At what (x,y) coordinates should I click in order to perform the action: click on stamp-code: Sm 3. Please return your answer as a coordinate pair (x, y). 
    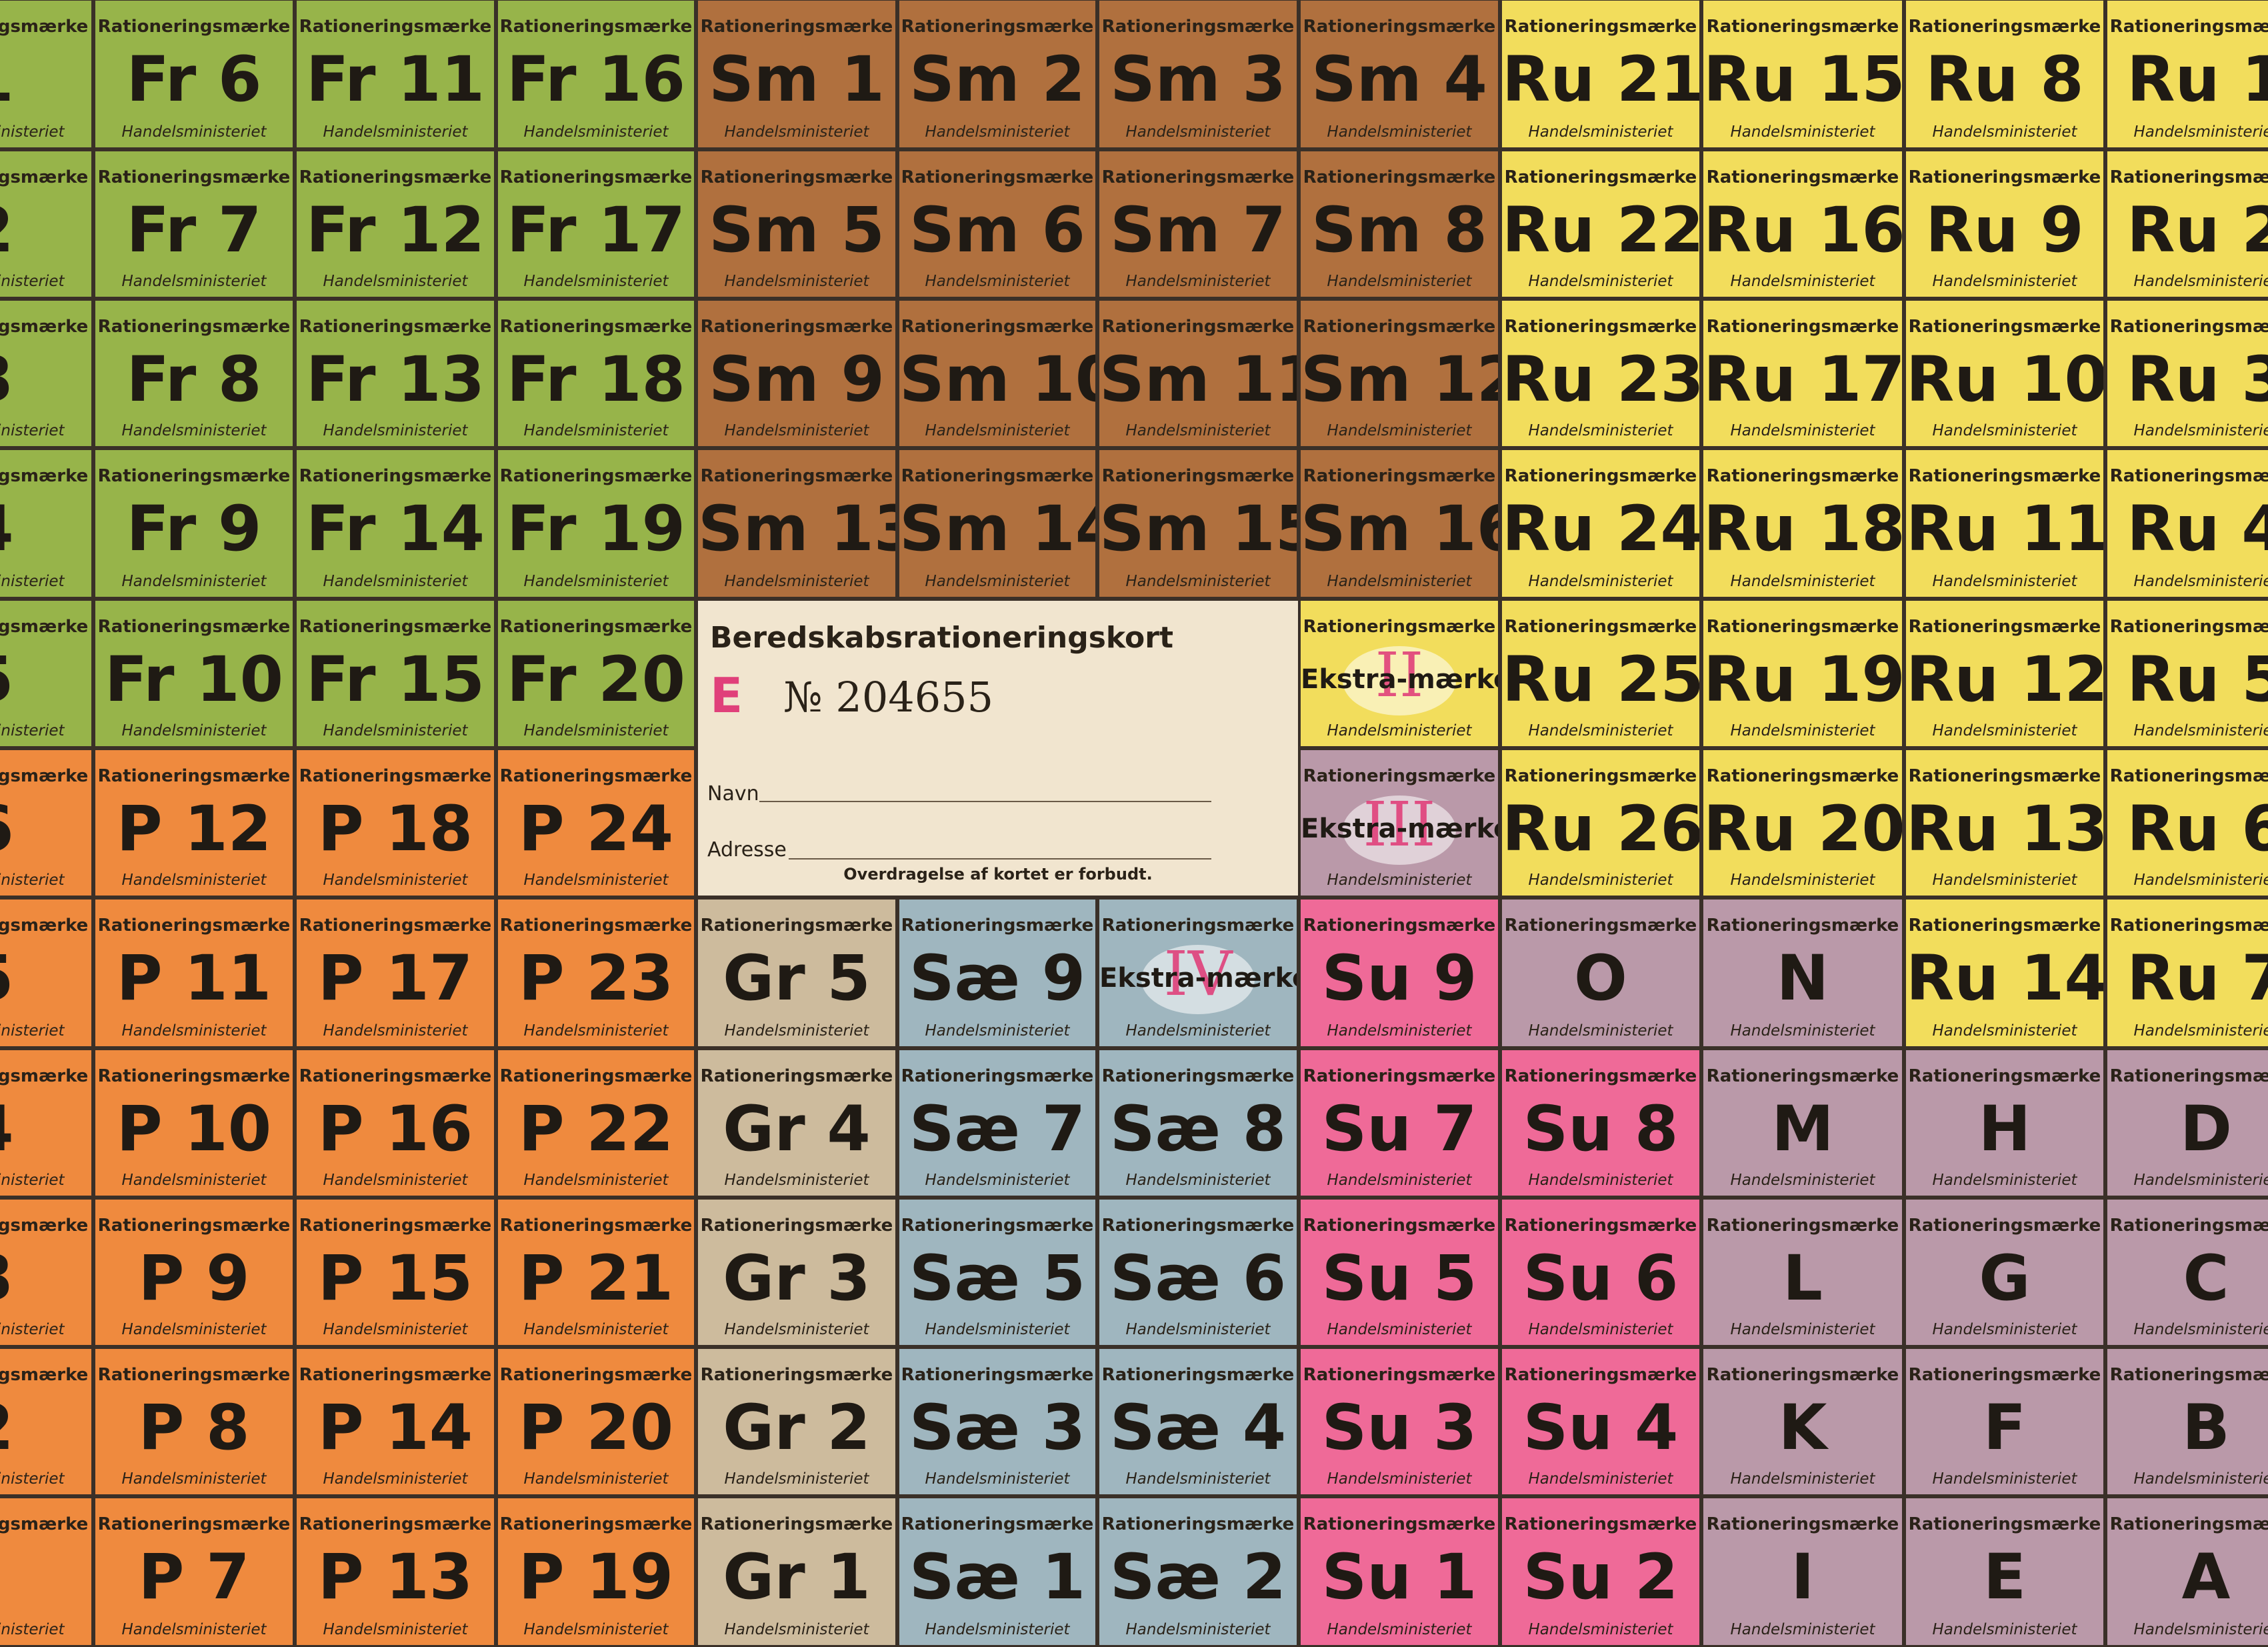
    Looking at the image, I should click on (1198, 79).